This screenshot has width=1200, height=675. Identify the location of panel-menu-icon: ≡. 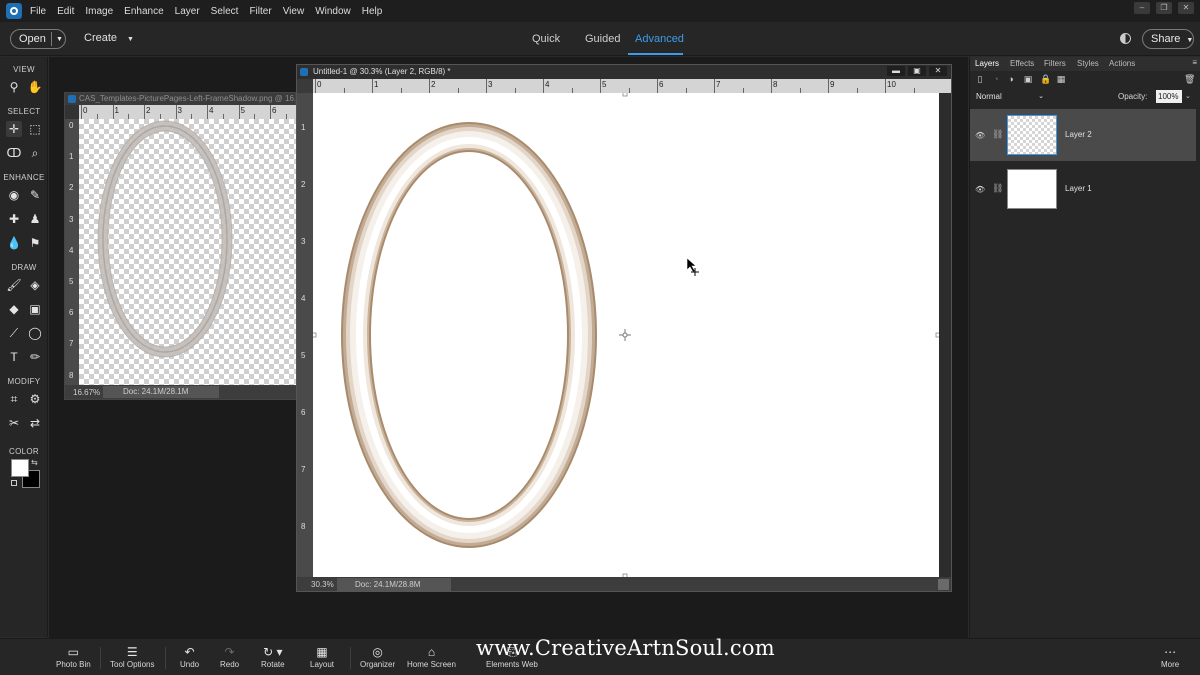
(1194, 62).